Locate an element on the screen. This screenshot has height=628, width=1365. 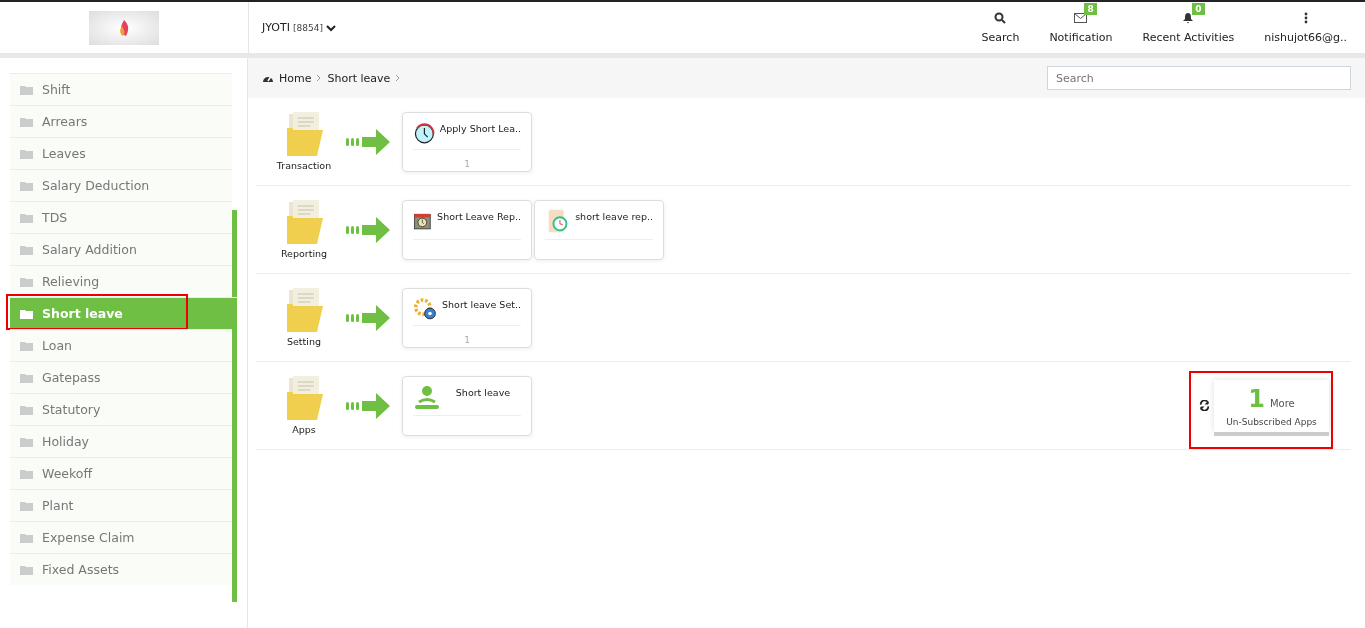
sidebar-item: Holiday is located at coordinates (121, 441).